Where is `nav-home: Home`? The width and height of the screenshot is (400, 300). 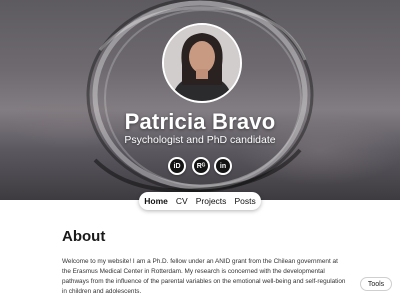
nav-home: Home is located at coordinates (156, 201).